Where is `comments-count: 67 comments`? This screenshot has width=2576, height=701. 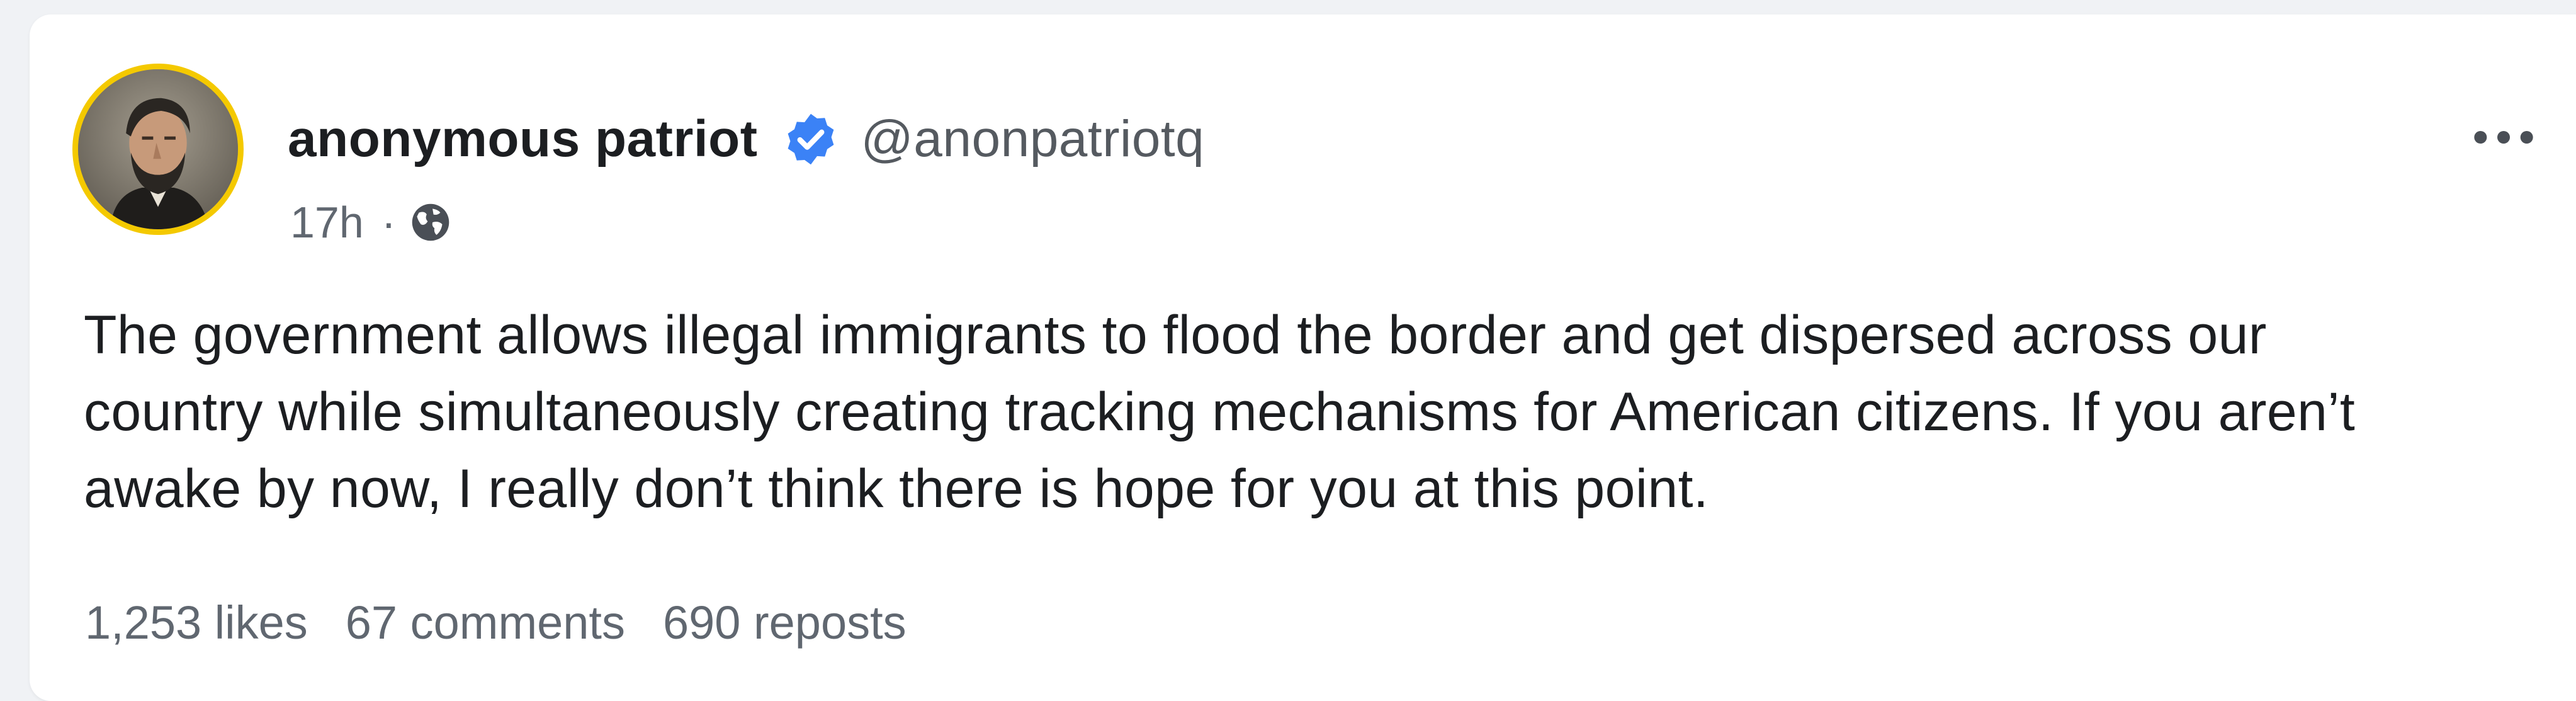 comments-count: 67 comments is located at coordinates (485, 622).